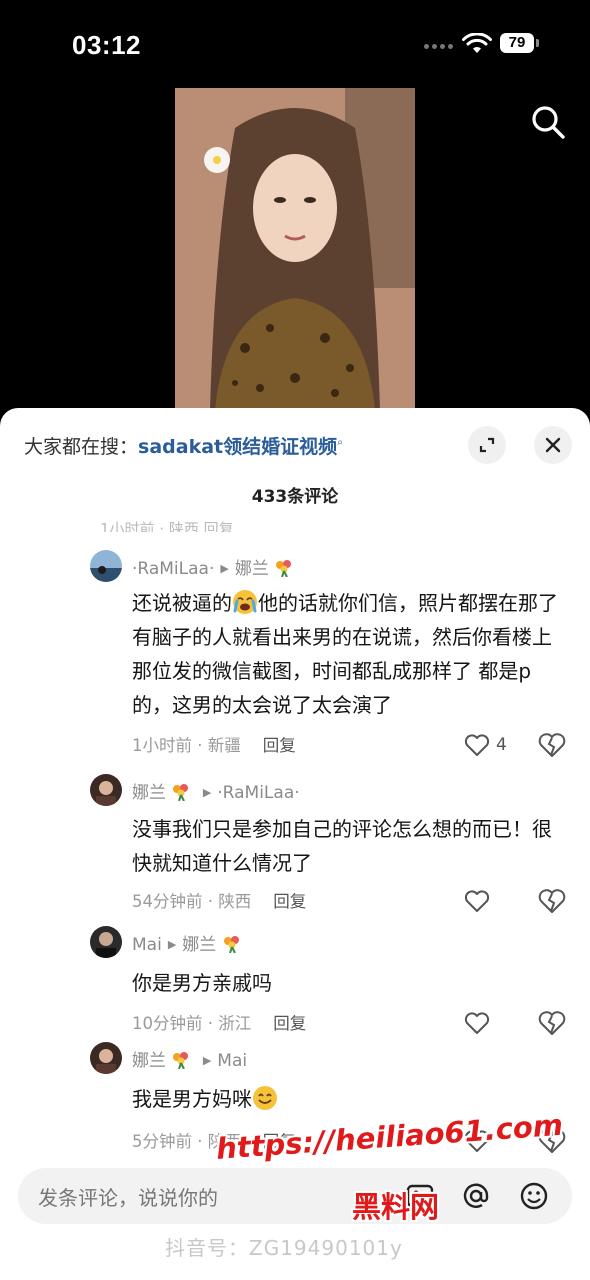  I want to click on like-button: 4, so click(494, 745).